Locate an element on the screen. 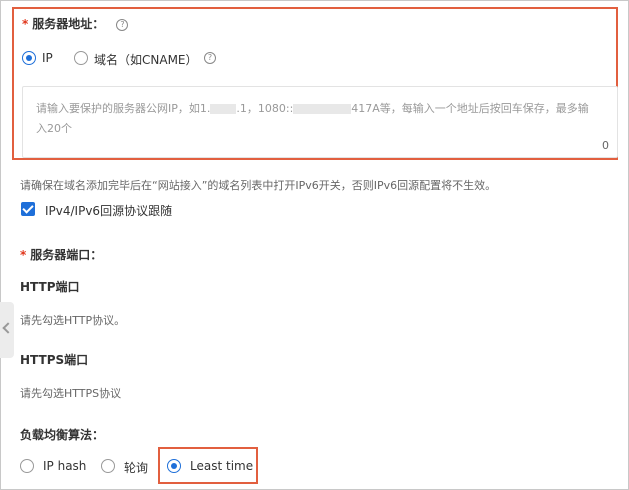 This screenshot has width=629, height=490. server-address-label-row: * 服务器地址： ? is located at coordinates (75, 23).